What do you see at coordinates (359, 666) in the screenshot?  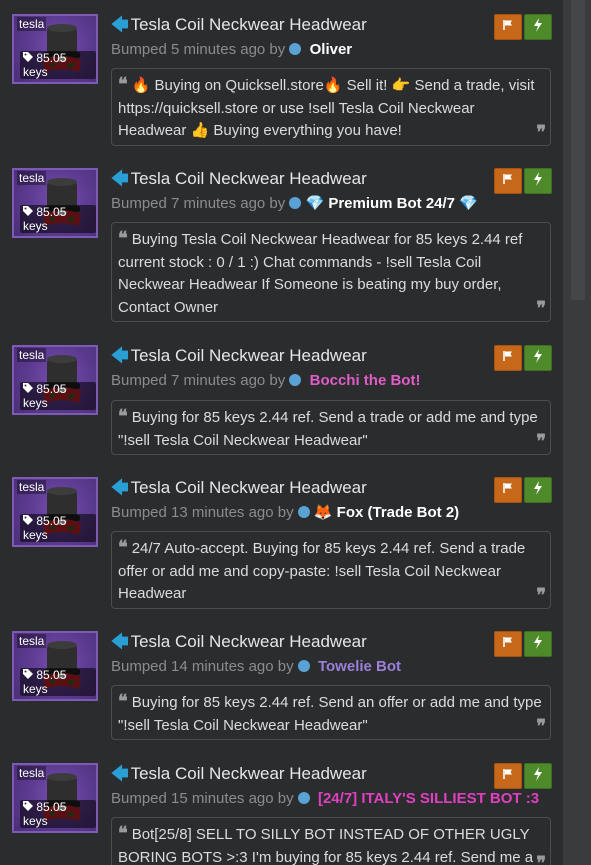 I see `username-link: Towelie Bot` at bounding box center [359, 666].